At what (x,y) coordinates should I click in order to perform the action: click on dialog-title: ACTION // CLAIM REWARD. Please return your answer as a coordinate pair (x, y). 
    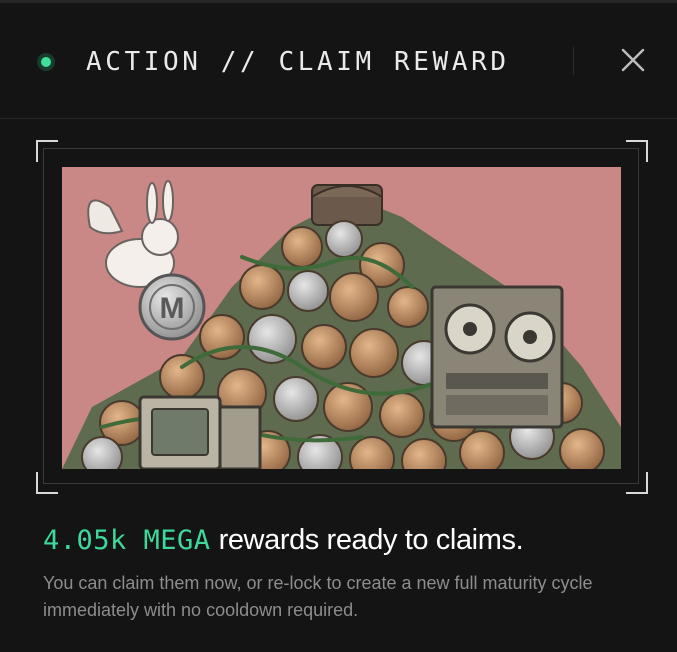
    Looking at the image, I should click on (298, 62).